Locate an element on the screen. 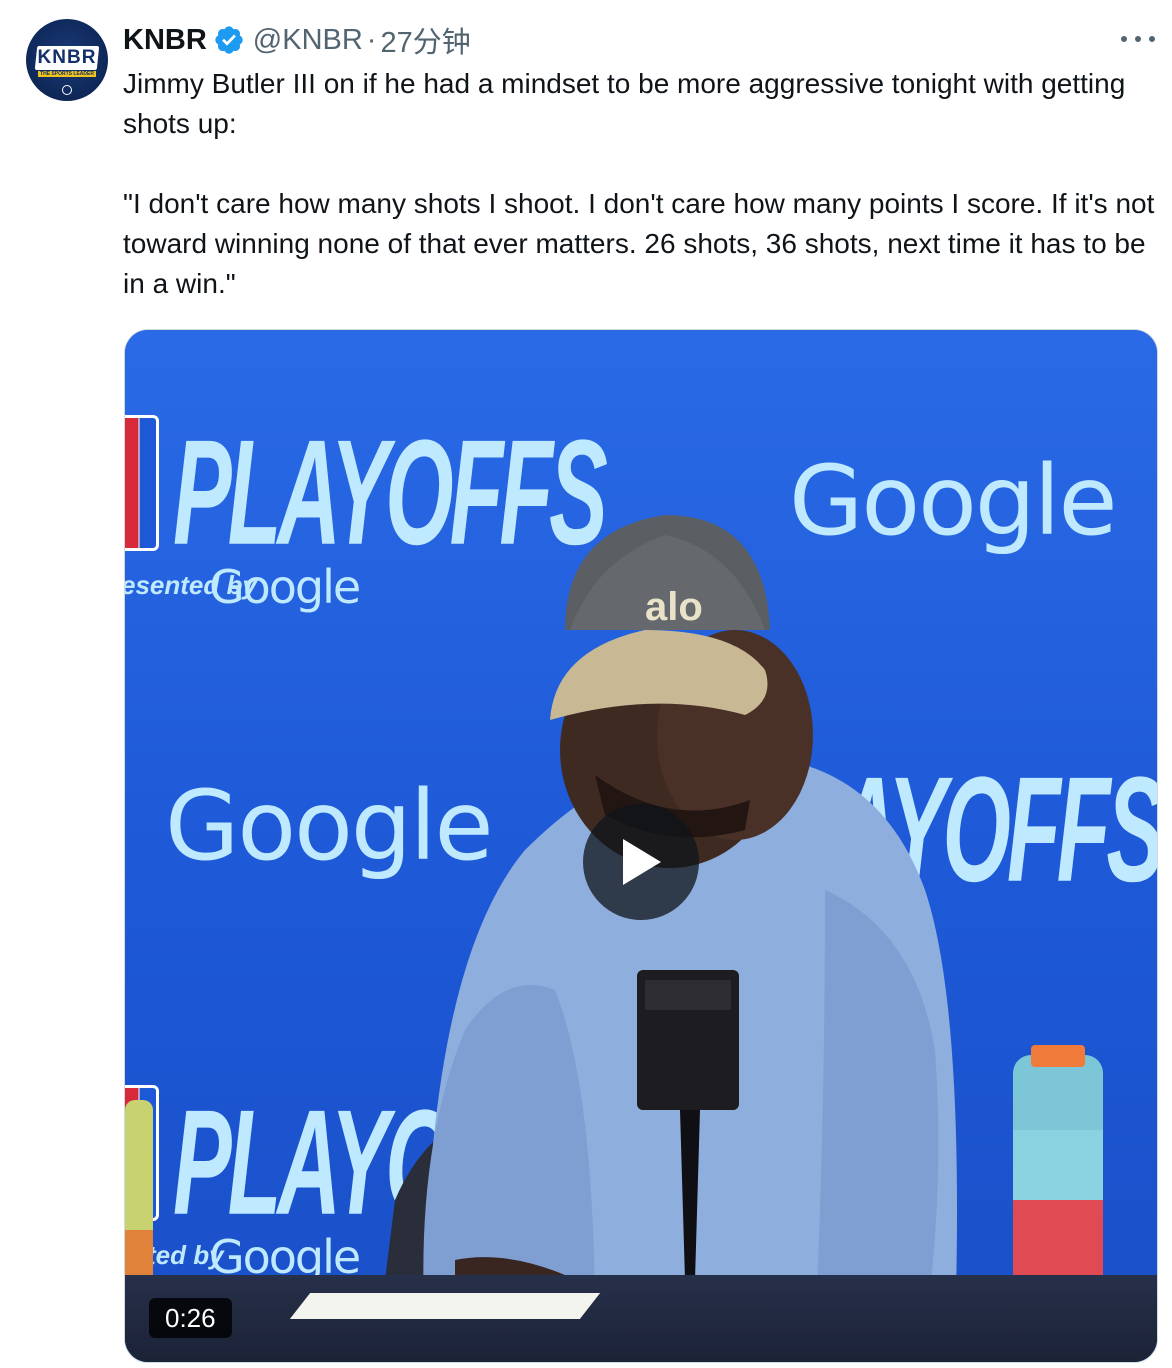 The image size is (1172, 1368). tweet-timestamp: 27分钟 is located at coordinates (425, 40).